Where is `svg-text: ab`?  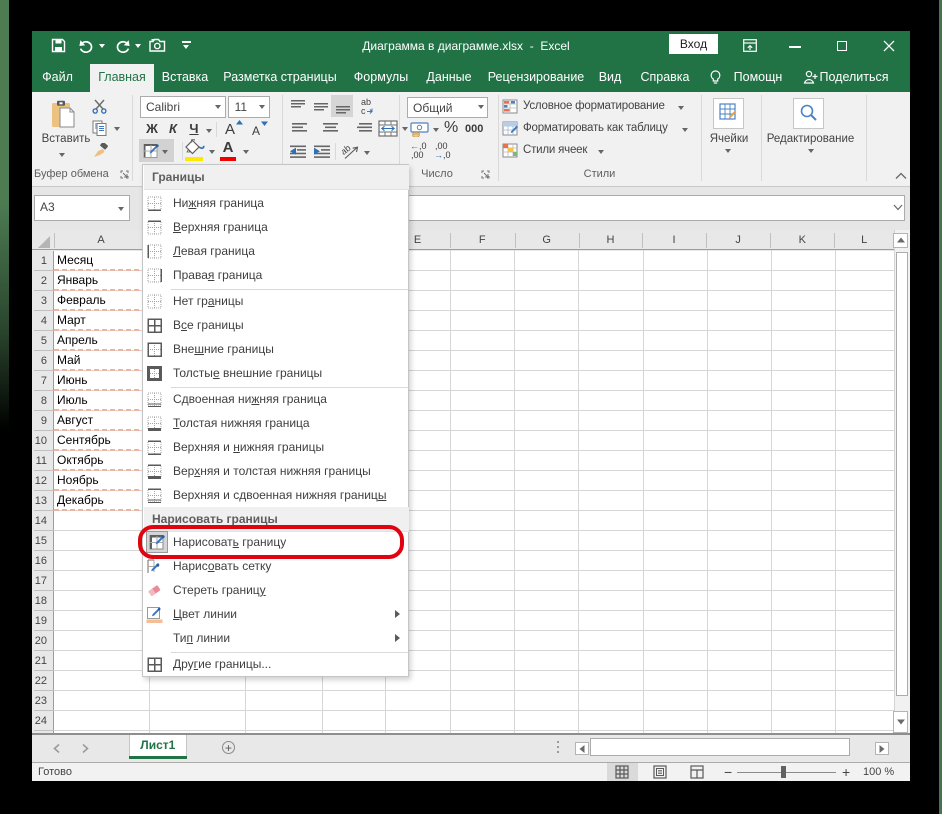
svg-text: ab is located at coordinates (347, 150).